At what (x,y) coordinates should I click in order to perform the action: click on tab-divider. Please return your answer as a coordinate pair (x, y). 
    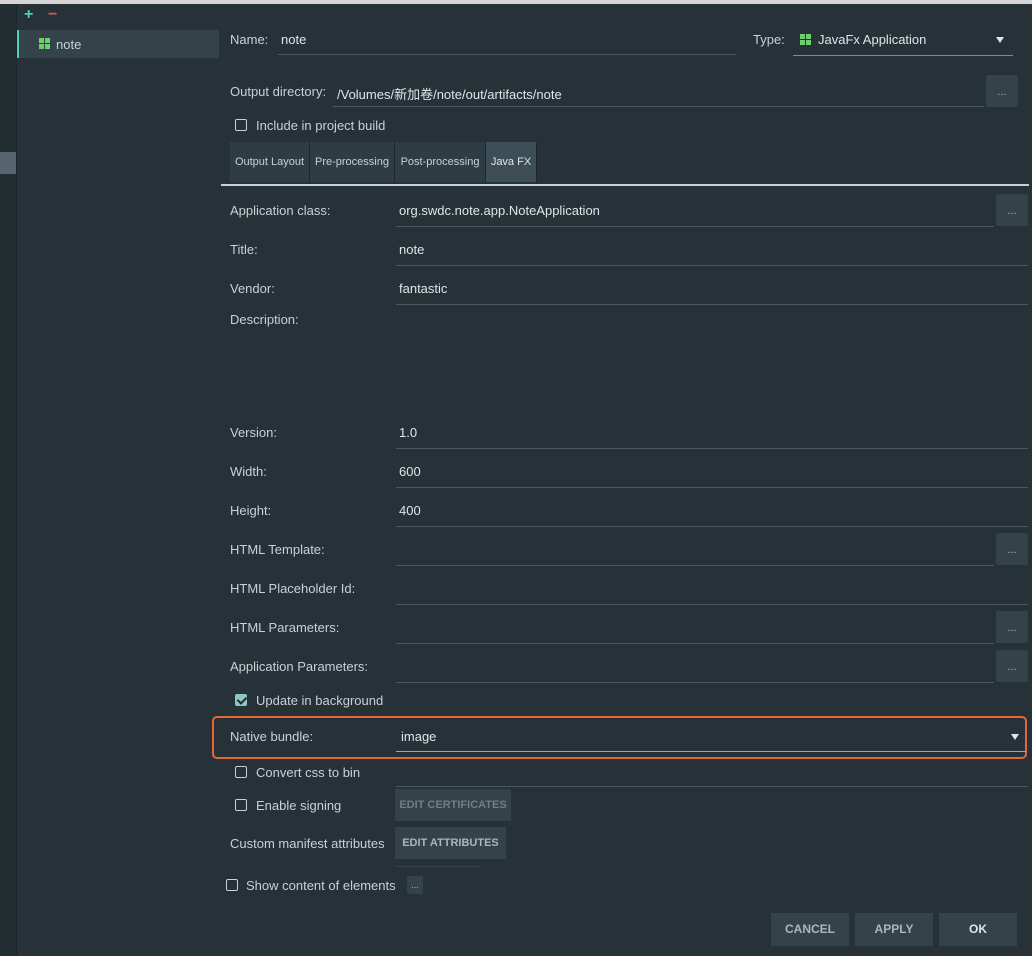
    Looking at the image, I should click on (625, 185).